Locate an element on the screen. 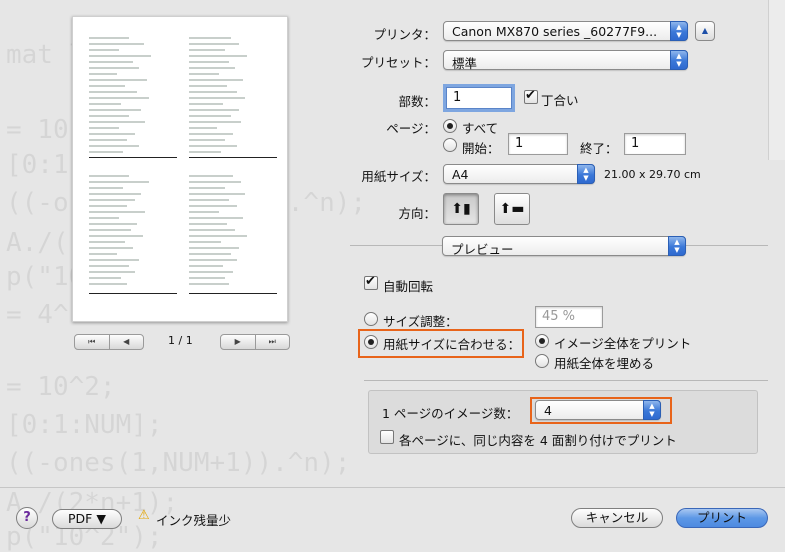 The image size is (785, 552). code-line: ((-ones(1,NUM+1)).^n); is located at coordinates (178, 463).